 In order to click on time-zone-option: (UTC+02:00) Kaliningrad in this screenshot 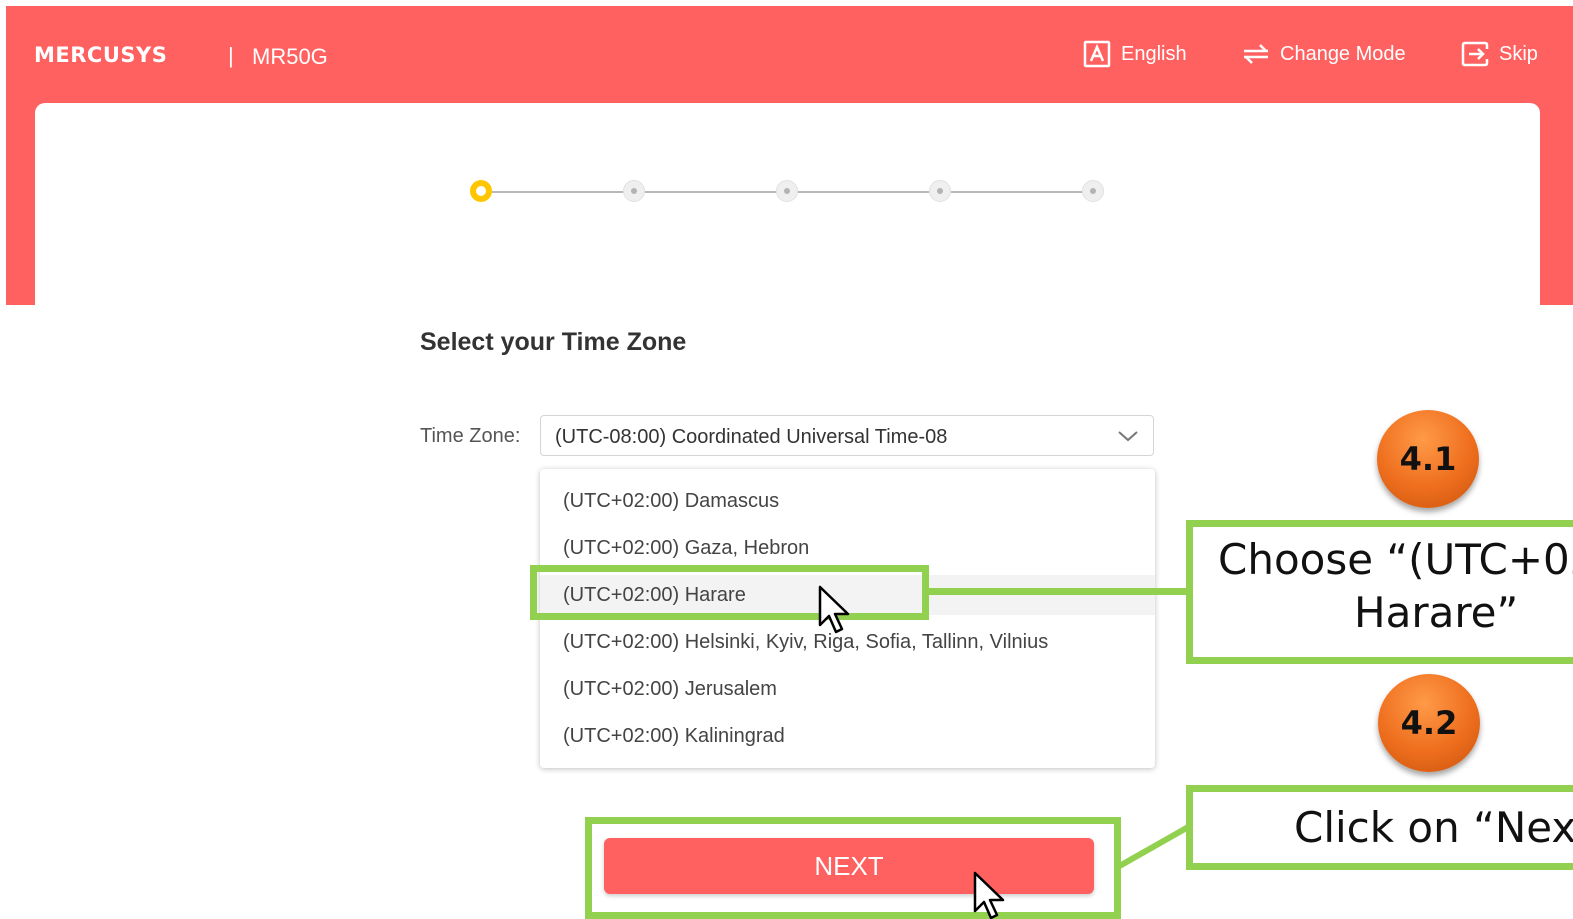, I will do `click(847, 736)`.